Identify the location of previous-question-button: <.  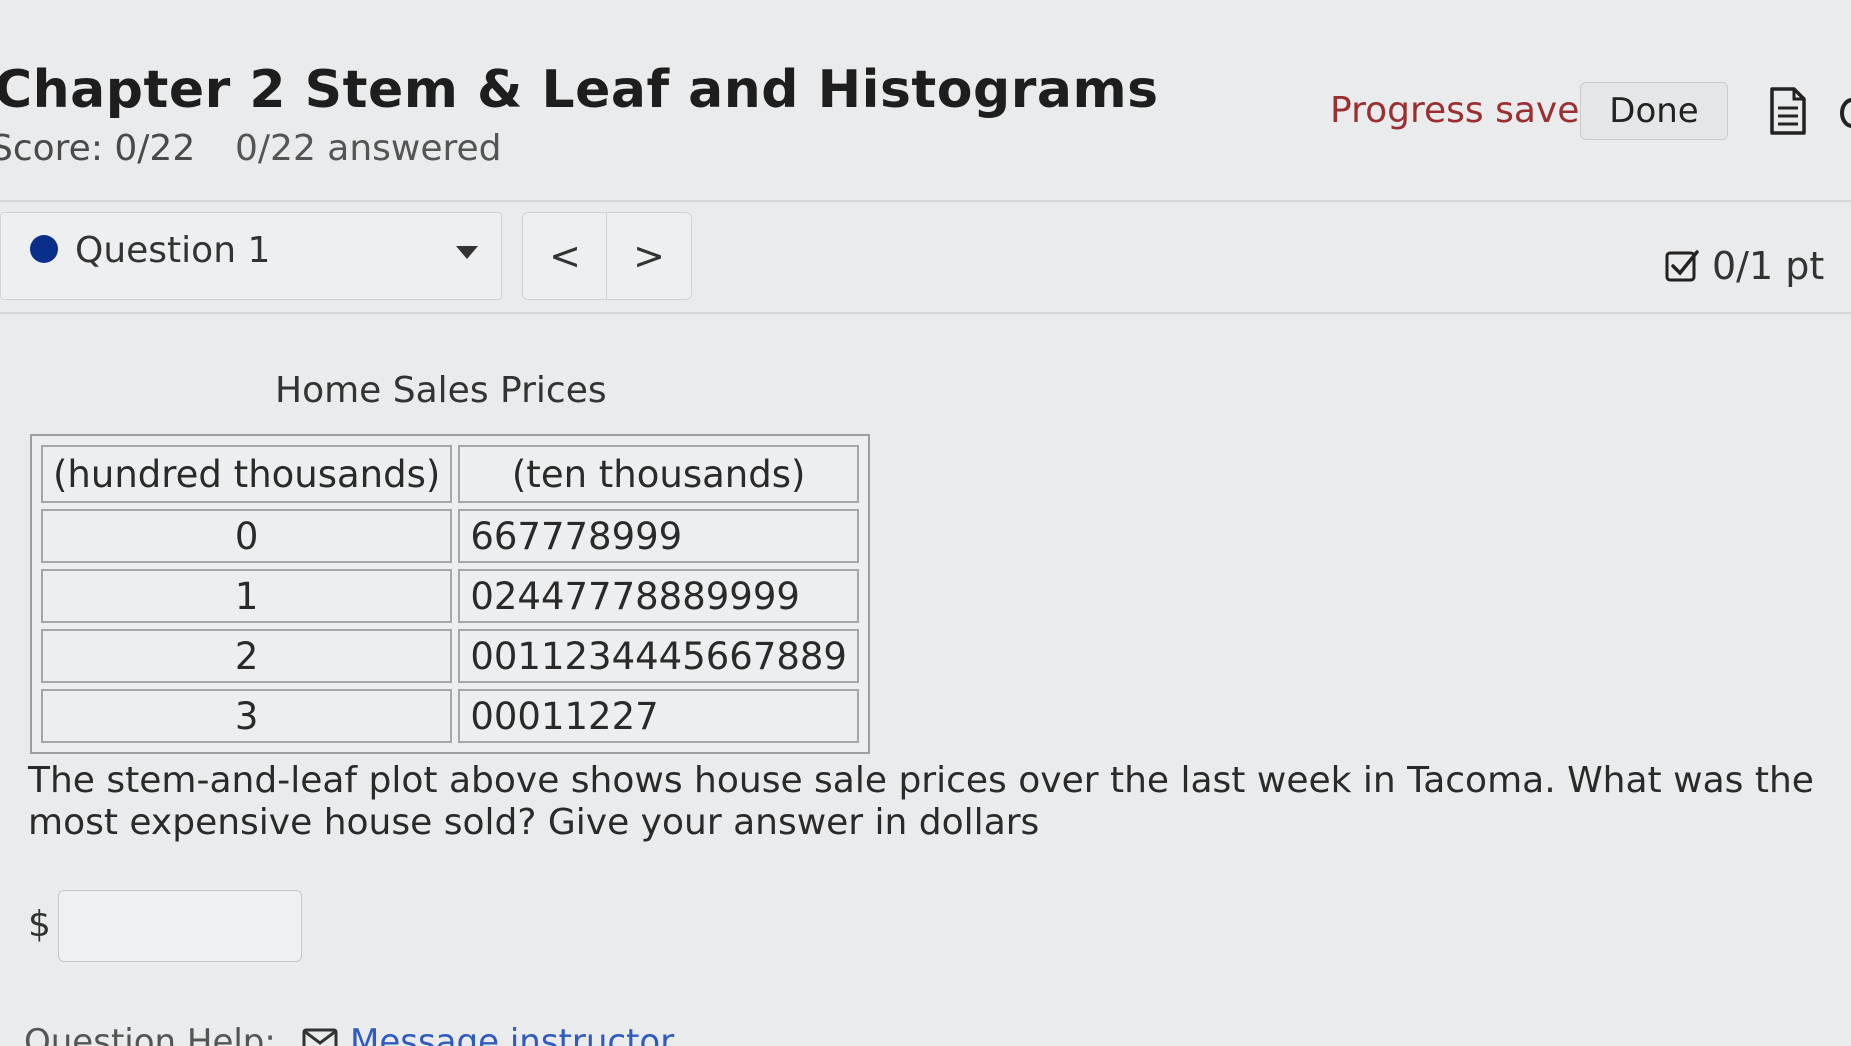
(565, 256).